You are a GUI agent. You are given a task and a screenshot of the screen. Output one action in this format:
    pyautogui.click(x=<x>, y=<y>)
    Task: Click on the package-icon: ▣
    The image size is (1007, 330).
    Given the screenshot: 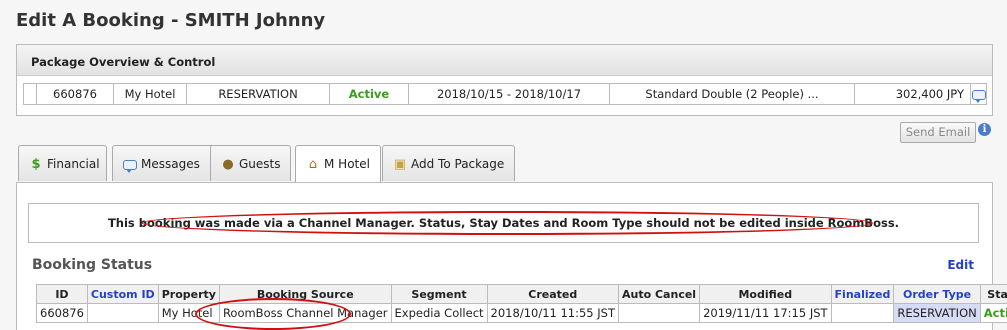 What is the action you would take?
    pyautogui.click(x=400, y=165)
    